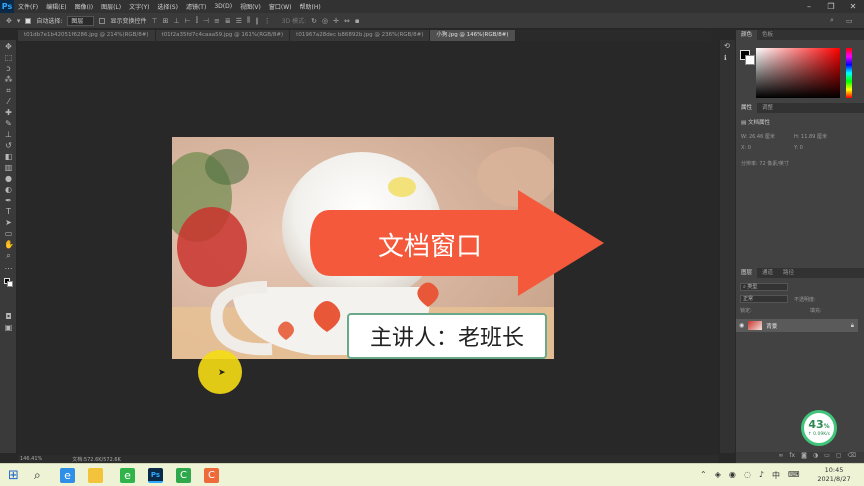 The width and height of the screenshot is (864, 486). Describe the element at coordinates (15, 475) in the screenshot. I see `windows-start-icon: ⊞` at that location.